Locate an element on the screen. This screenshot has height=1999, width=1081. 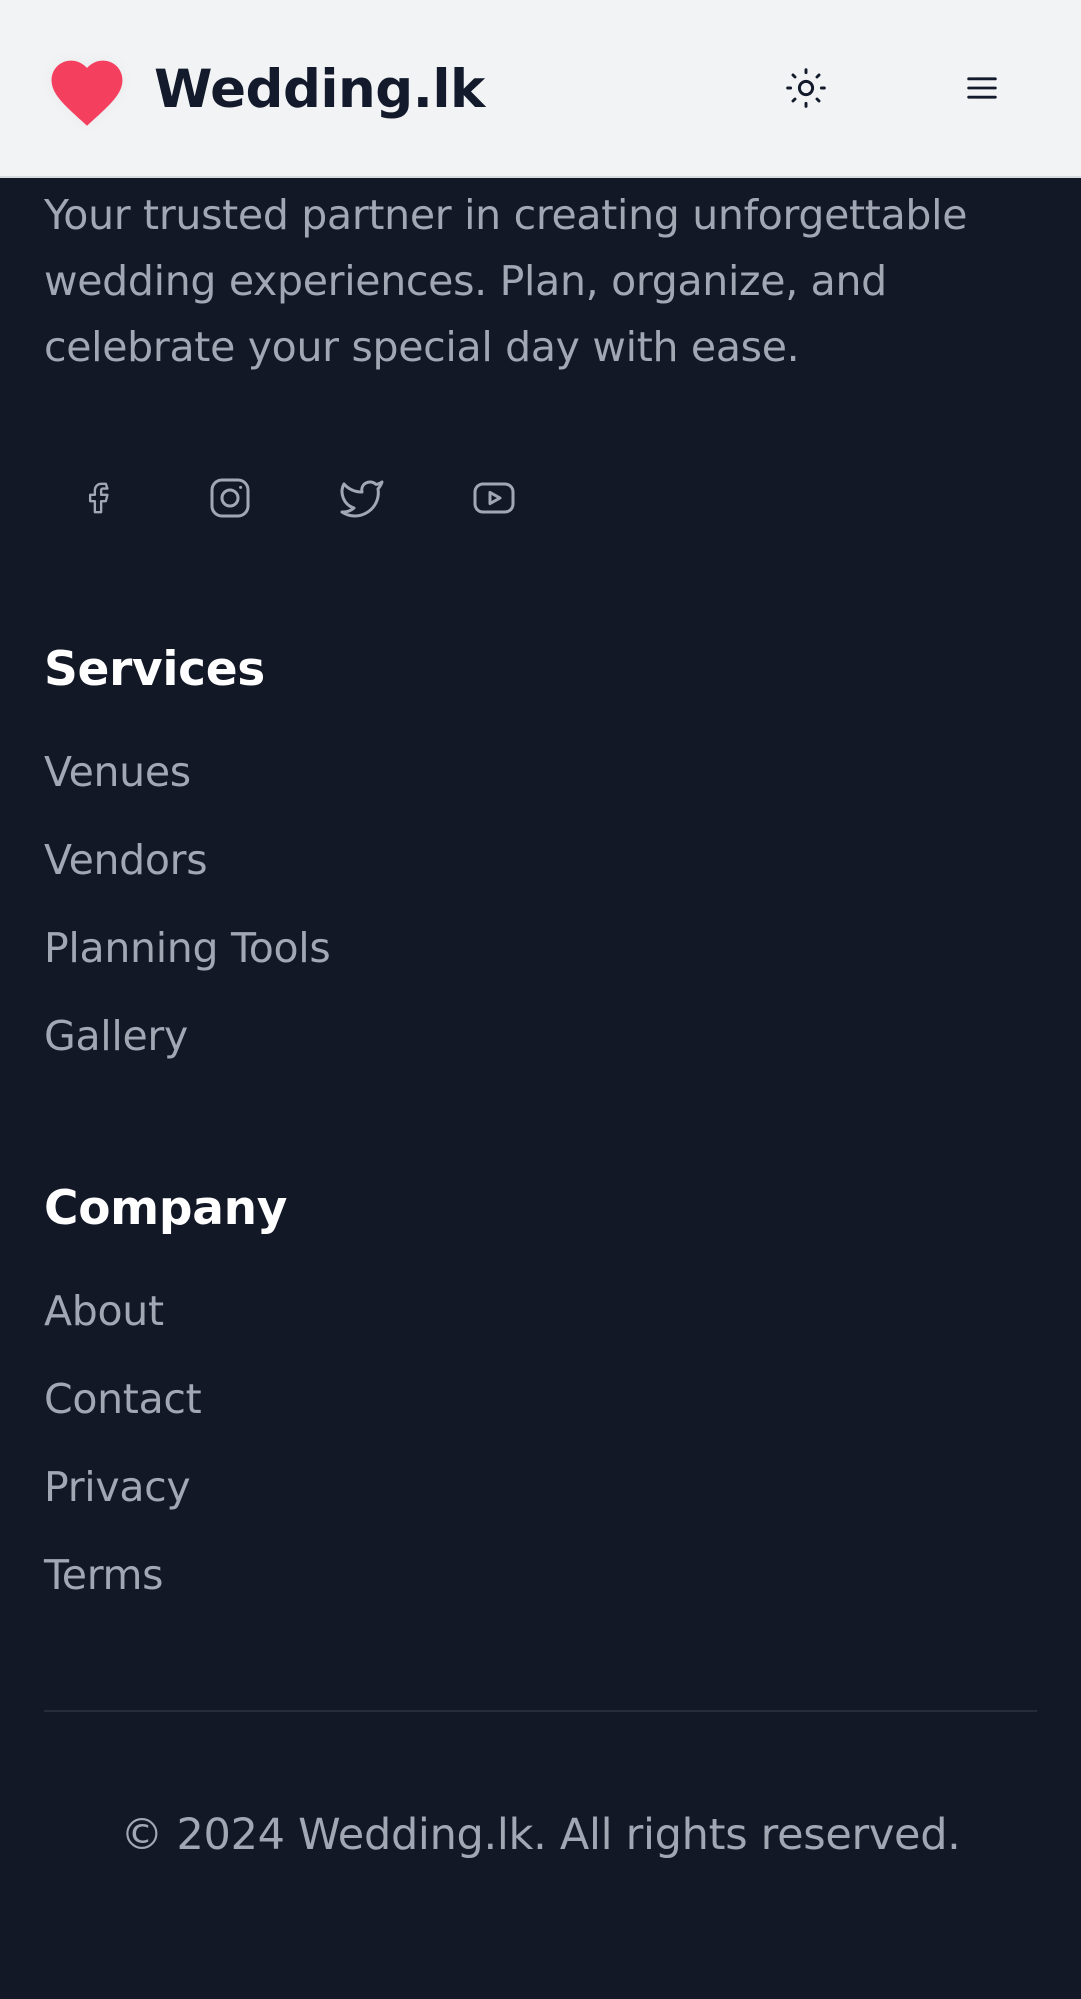
menu-button is located at coordinates (982, 88).